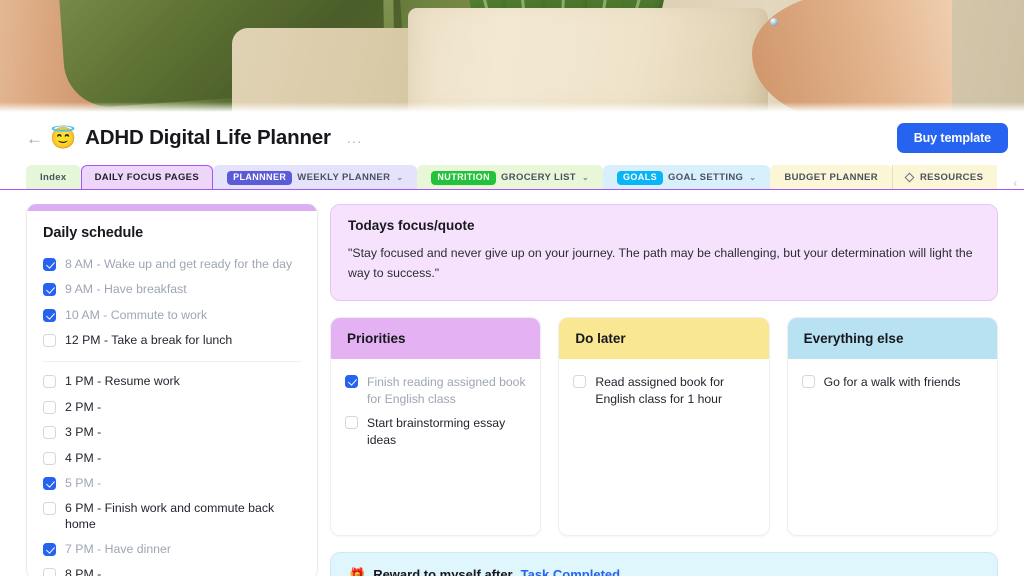 The width and height of the screenshot is (1024, 576). I want to click on task-card-title: Priorities, so click(436, 338).